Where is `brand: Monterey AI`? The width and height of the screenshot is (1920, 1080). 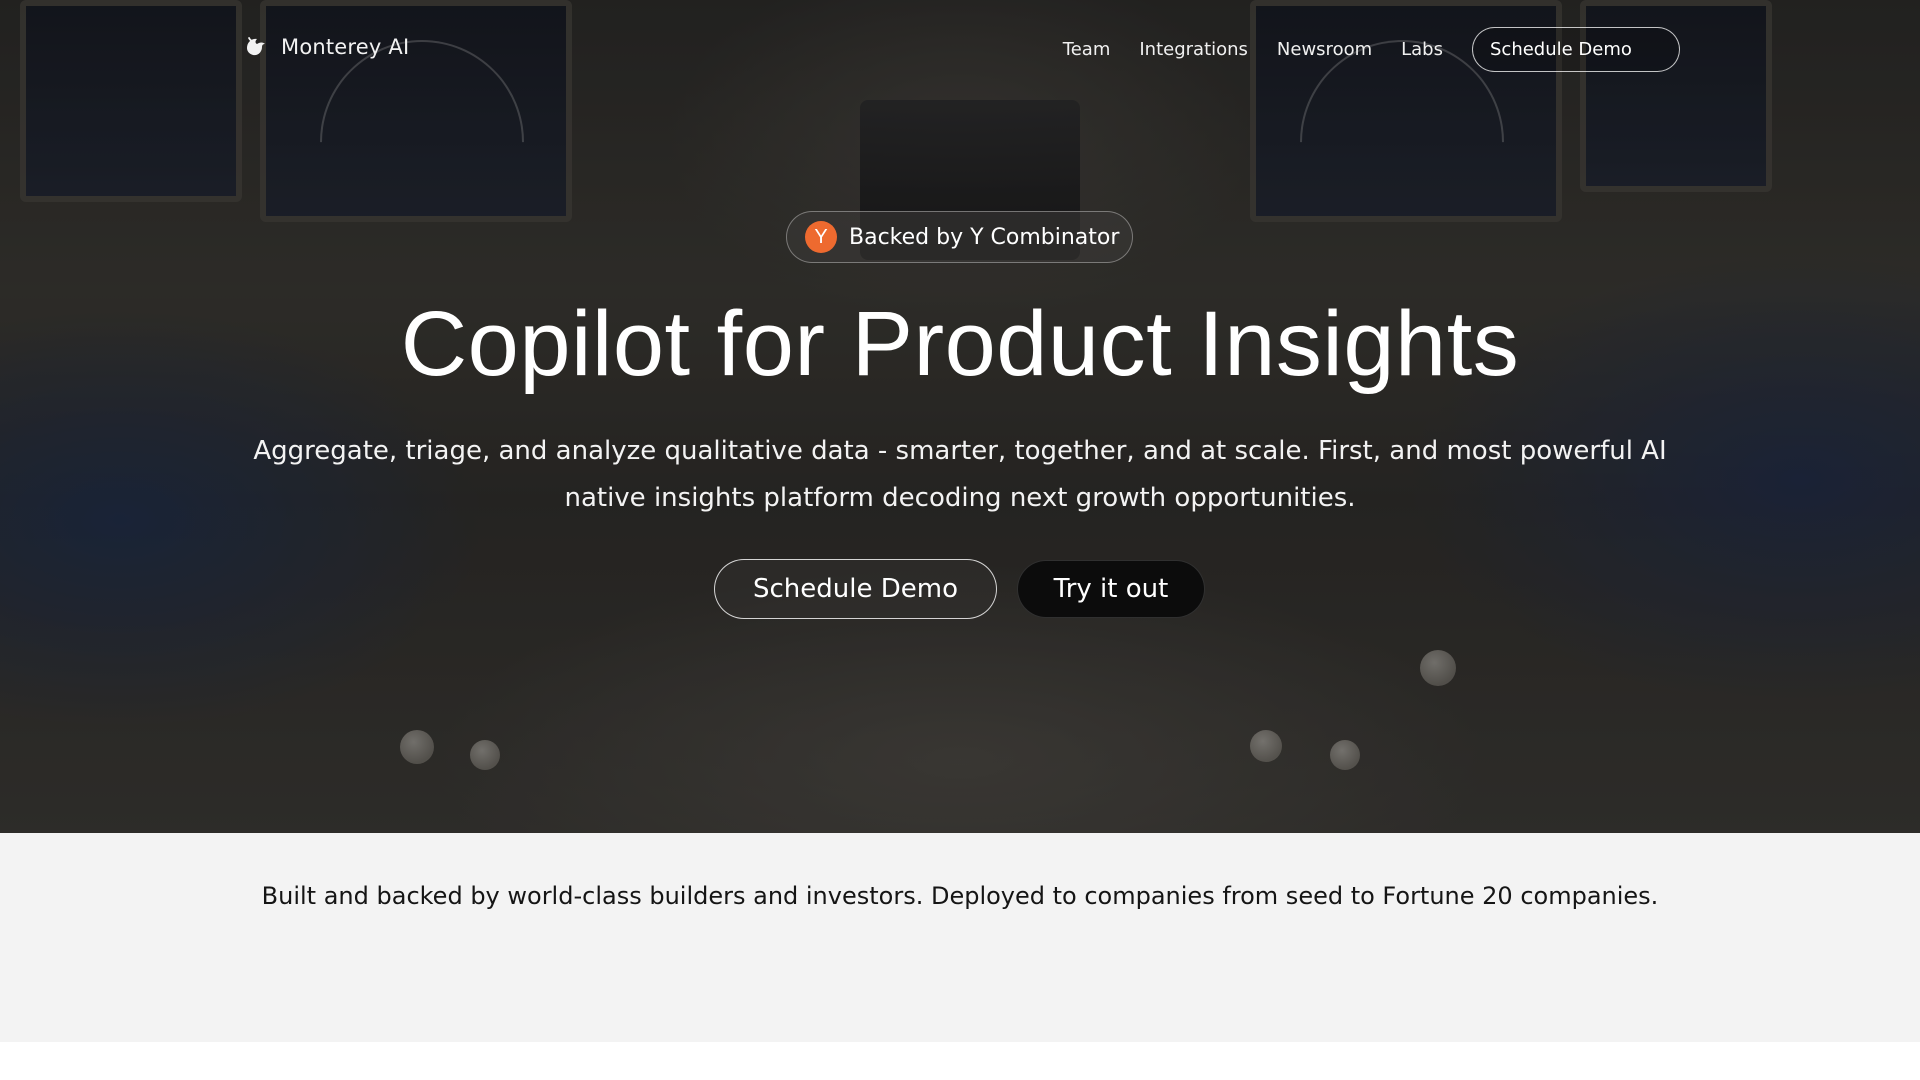 brand: Monterey AI is located at coordinates (326, 47).